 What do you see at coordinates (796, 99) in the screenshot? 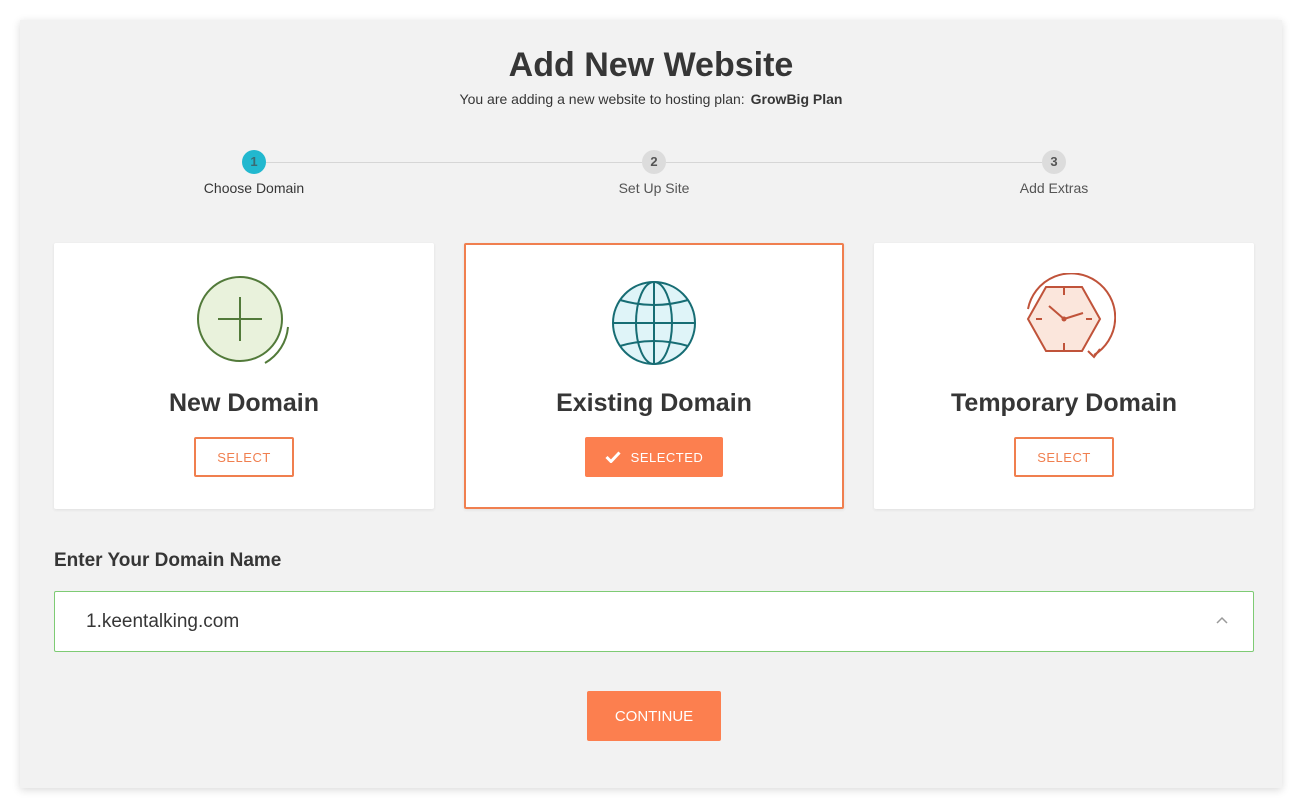
I see `plan-name: GrowBig Plan` at bounding box center [796, 99].